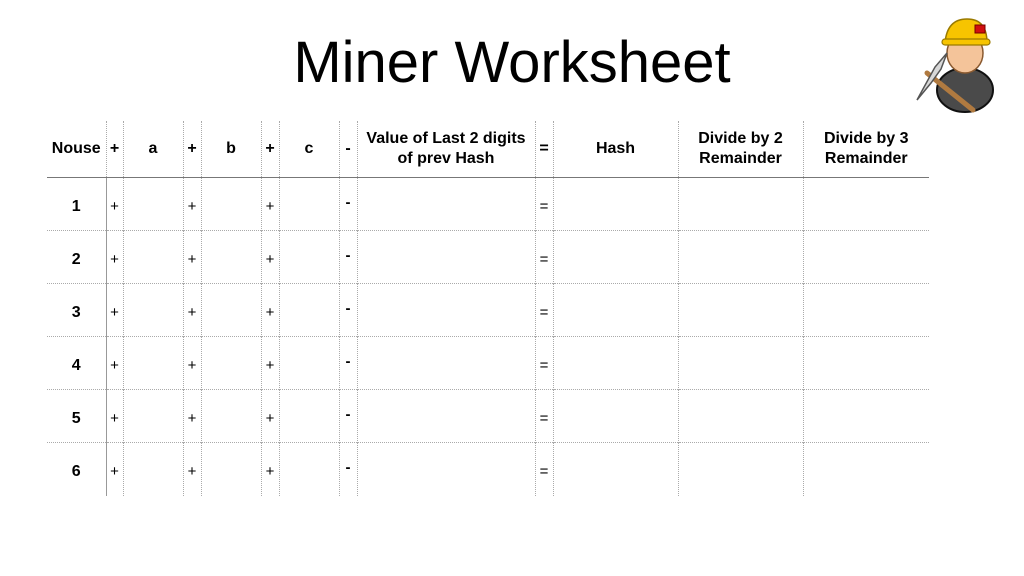 The height and width of the screenshot is (576, 1024). I want to click on header-hash: Hash, so click(615, 149).